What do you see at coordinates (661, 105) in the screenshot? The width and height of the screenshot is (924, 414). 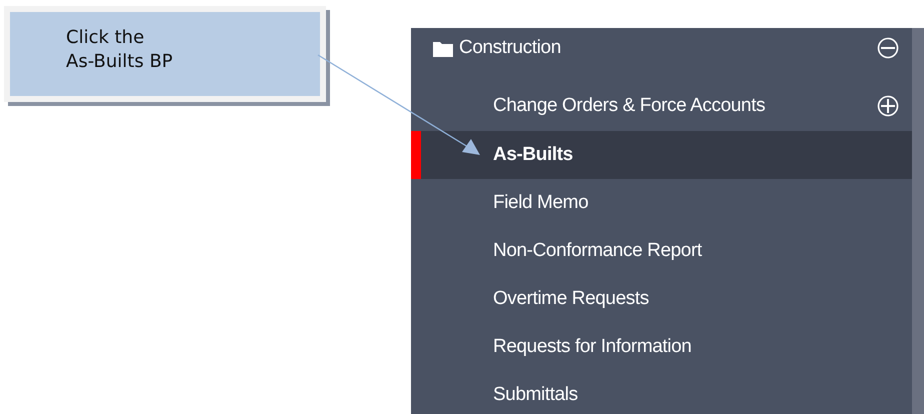 I see `menu-item: Change Orders & Force Accounts` at bounding box center [661, 105].